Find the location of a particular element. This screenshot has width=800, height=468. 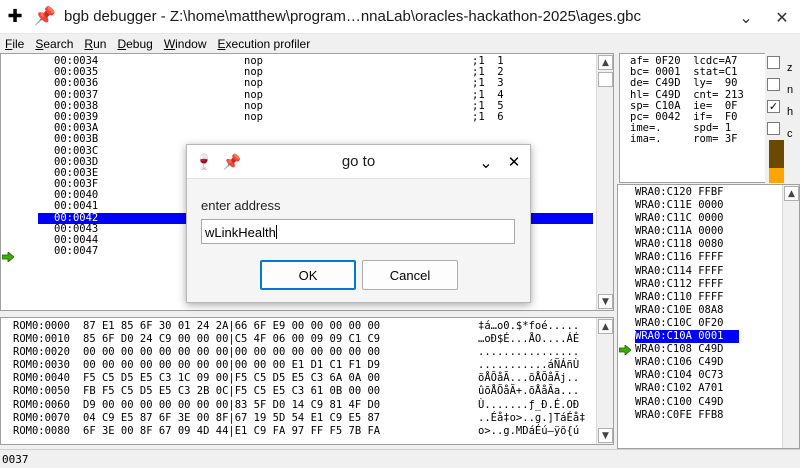

stack-pointer-arrow-icon is located at coordinates (625, 350).